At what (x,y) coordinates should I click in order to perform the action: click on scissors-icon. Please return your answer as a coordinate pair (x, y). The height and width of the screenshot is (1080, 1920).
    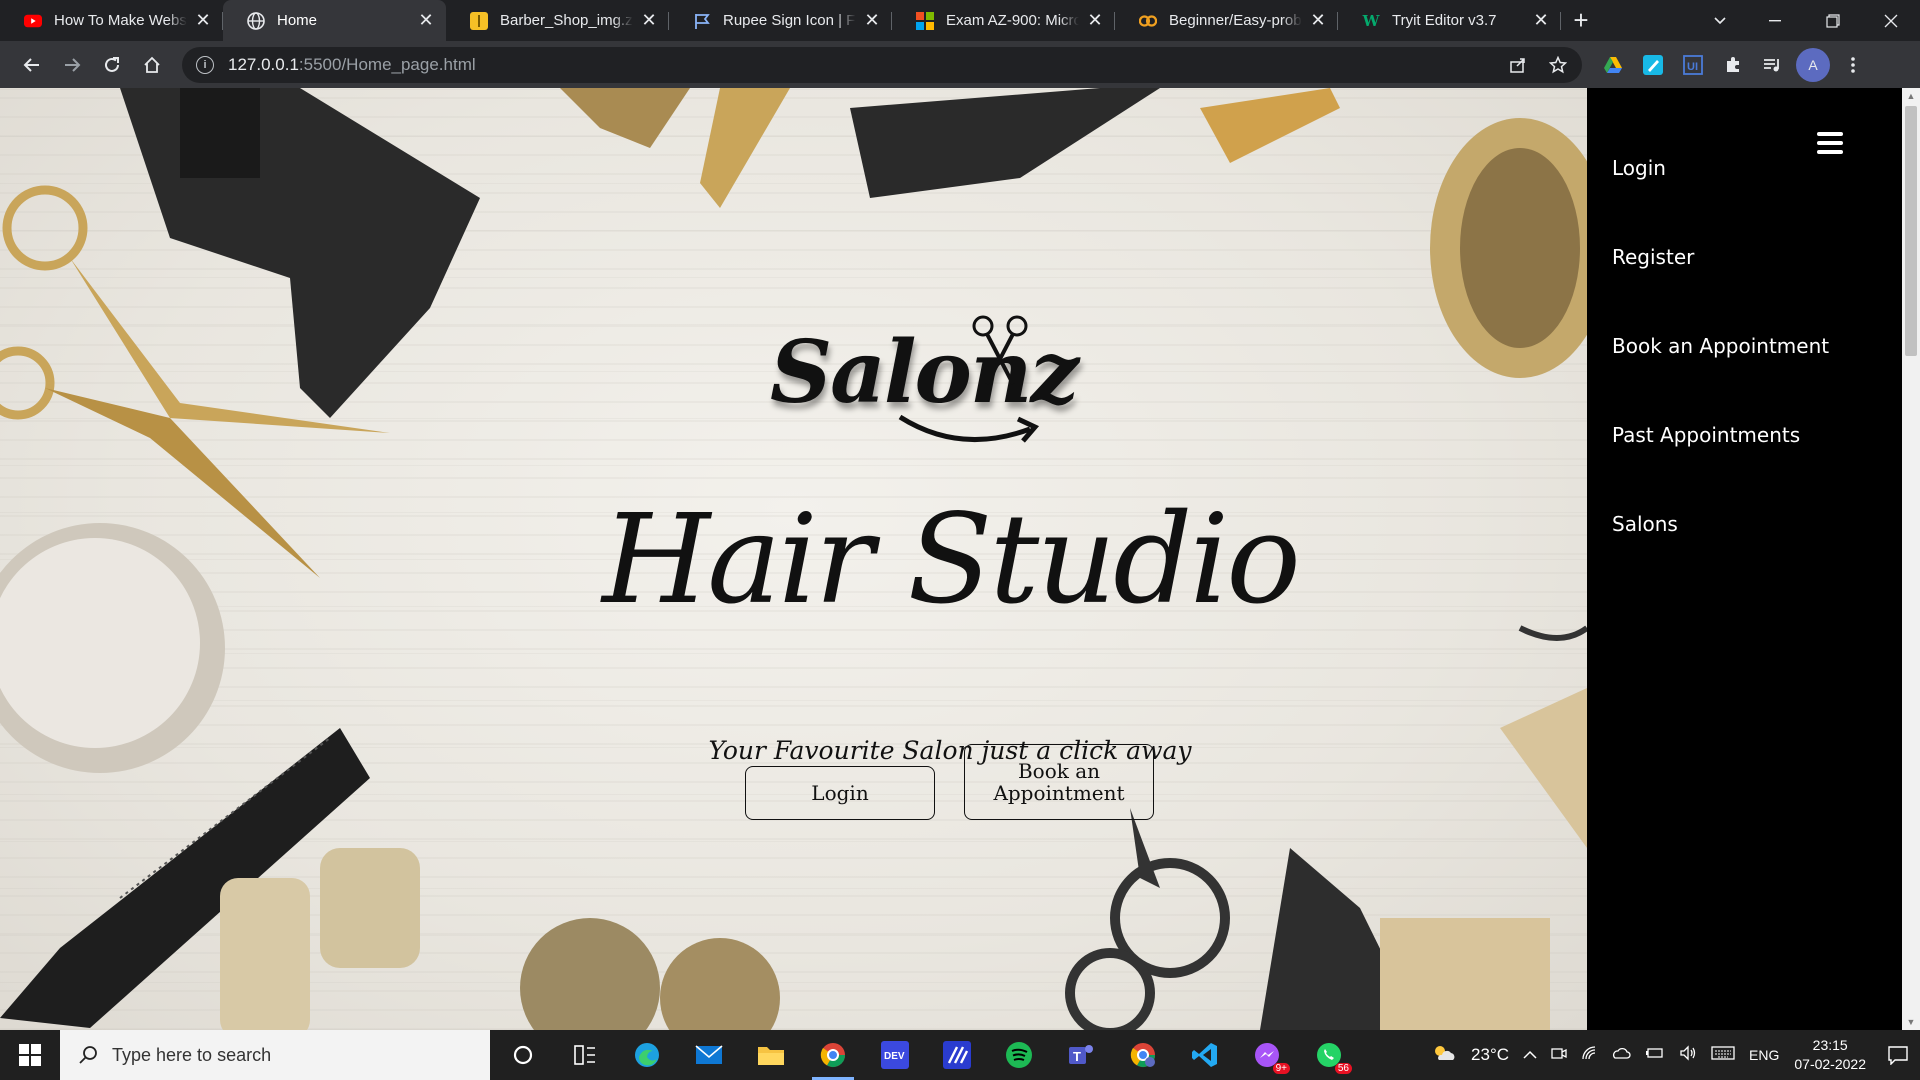
    Looking at the image, I should click on (1000, 350).